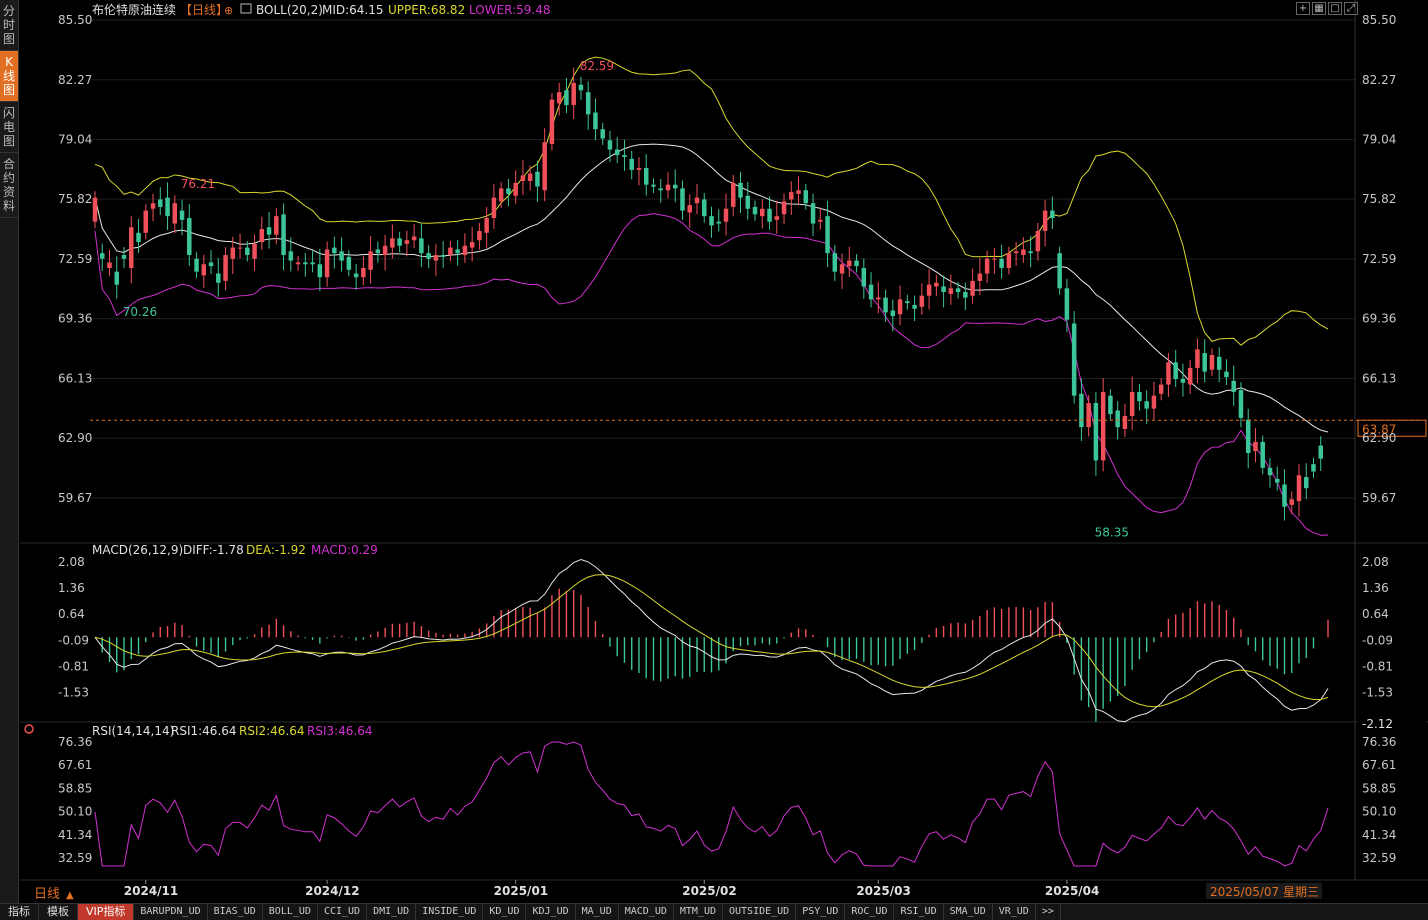 This screenshot has width=1428, height=920. What do you see at coordinates (19, 912) in the screenshot?
I see `tab-indicator: 指标` at bounding box center [19, 912].